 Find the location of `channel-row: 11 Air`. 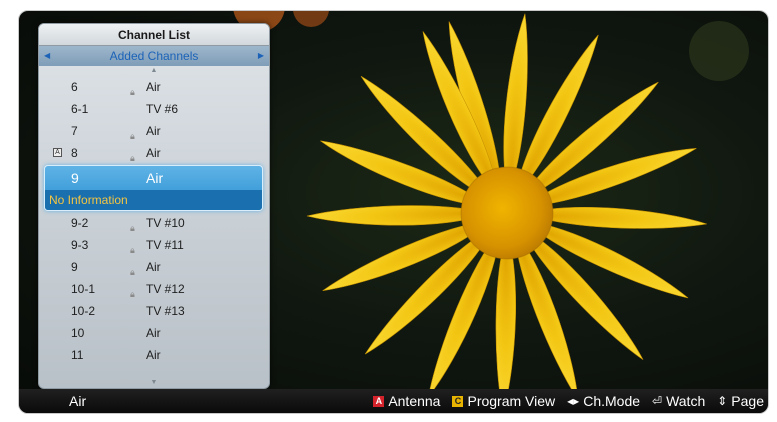

channel-row: 11 Air is located at coordinates (154, 355).